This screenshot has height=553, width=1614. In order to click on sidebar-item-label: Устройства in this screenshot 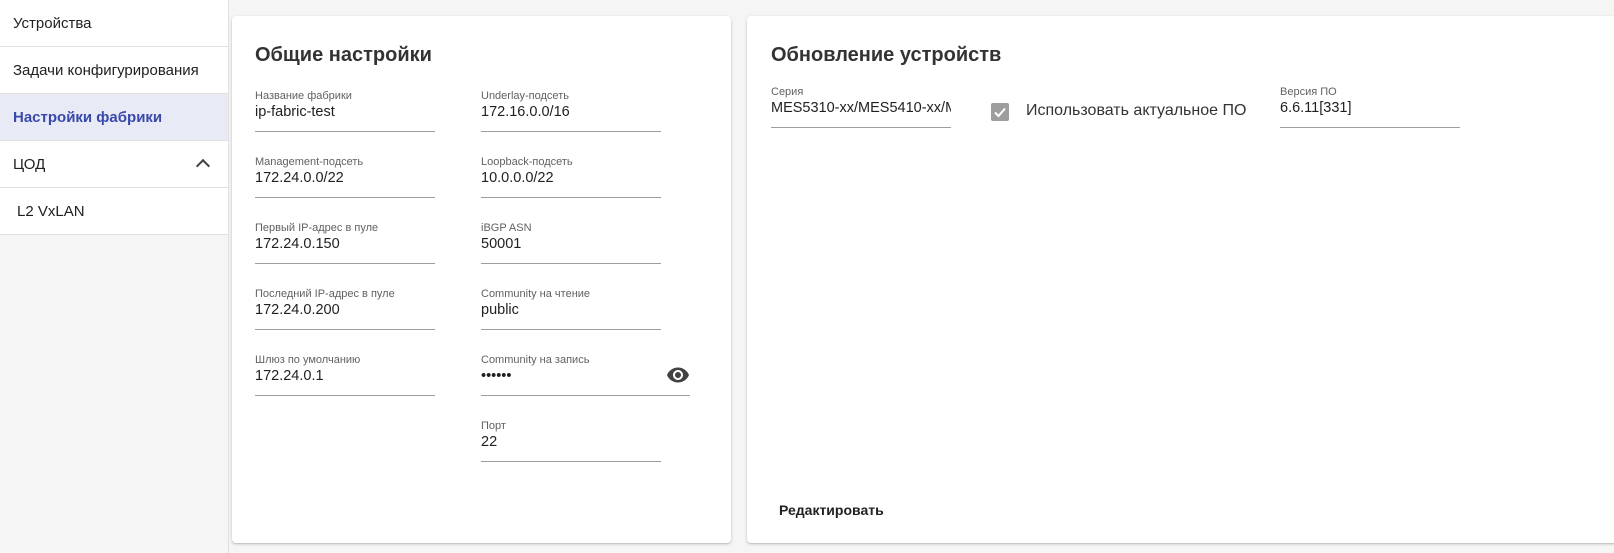, I will do `click(52, 23)`.